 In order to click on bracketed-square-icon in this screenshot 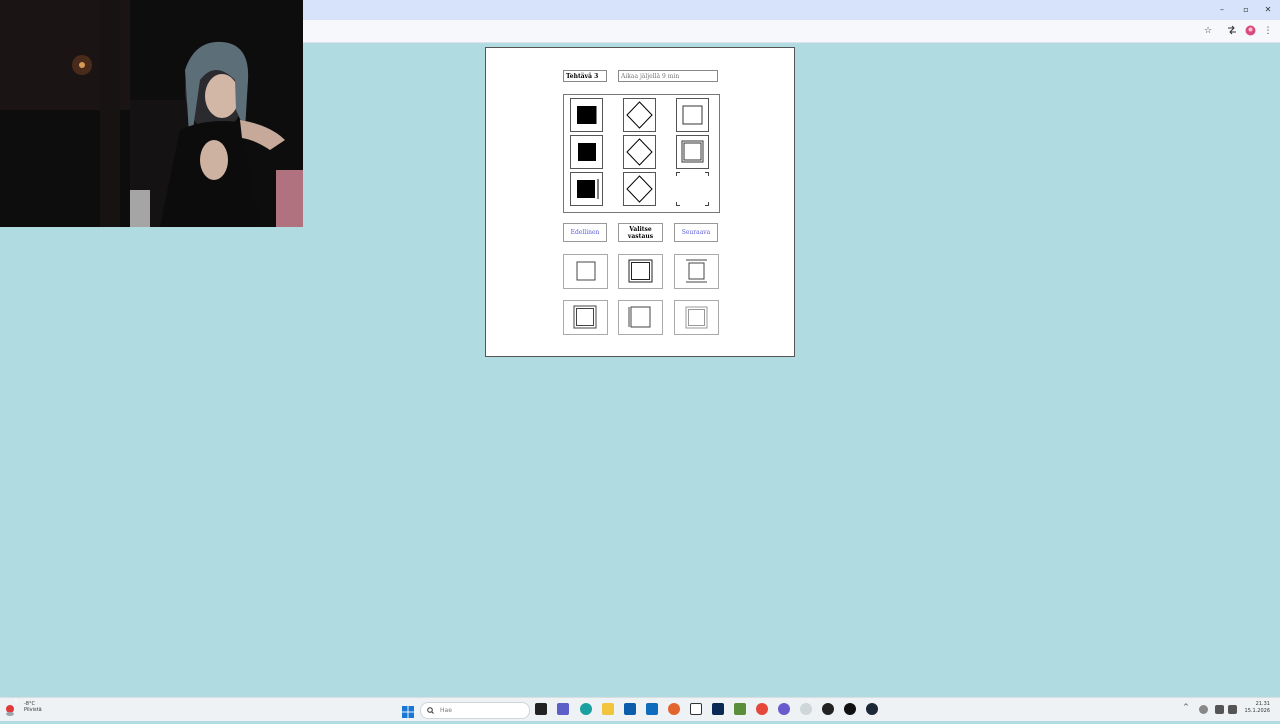, I will do `click(696, 271)`.